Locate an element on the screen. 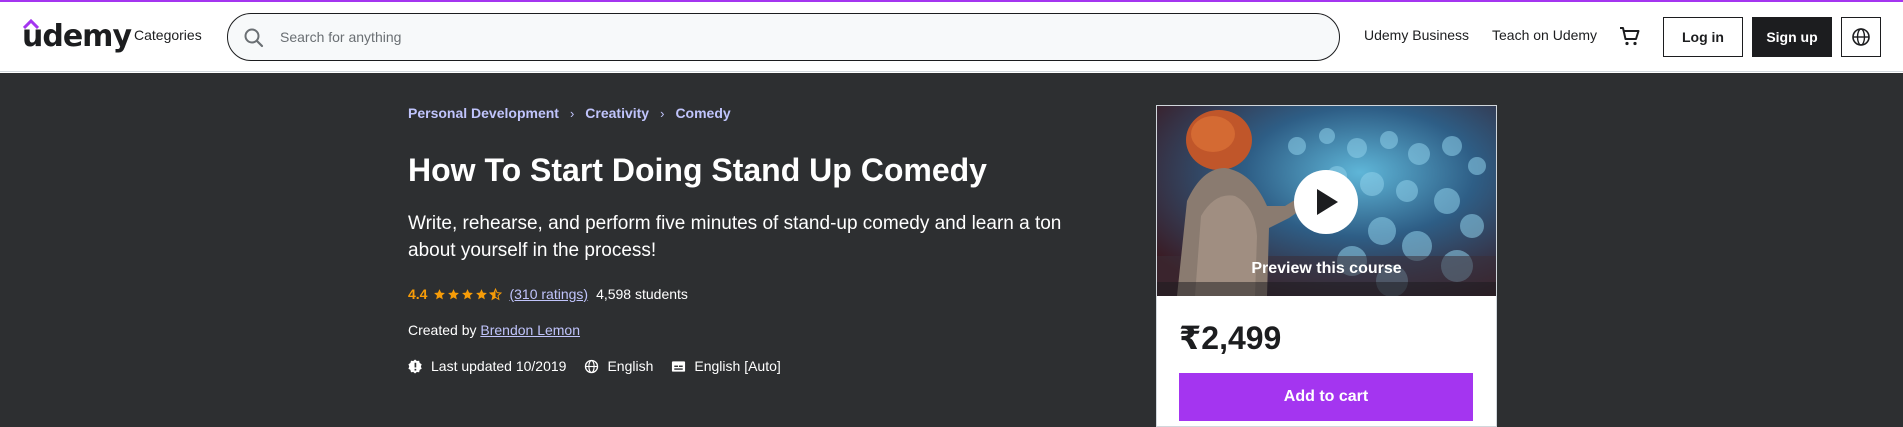 The height and width of the screenshot is (427, 1903). created-by: Created by Brendon Lemon is located at coordinates (494, 330).